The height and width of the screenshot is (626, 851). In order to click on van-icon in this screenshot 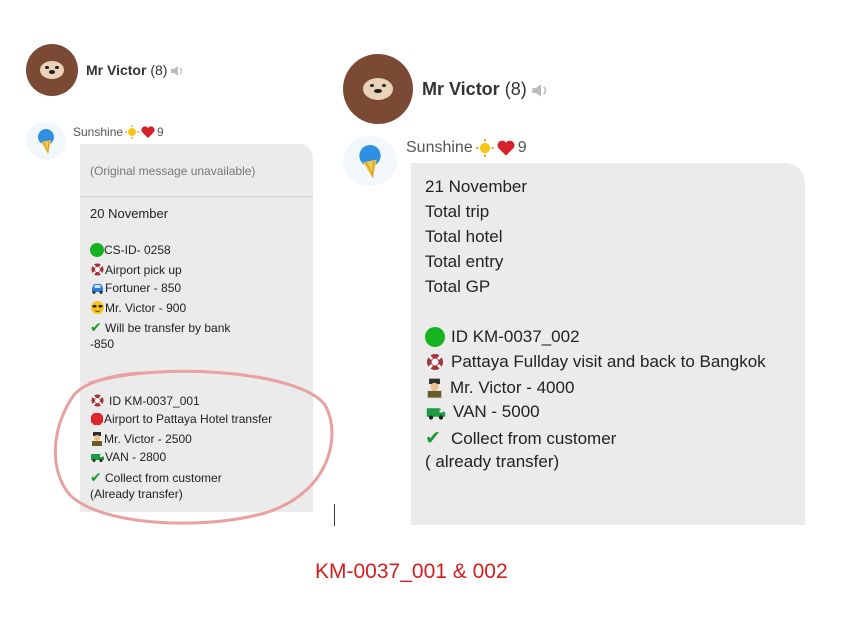, I will do `click(436, 413)`.